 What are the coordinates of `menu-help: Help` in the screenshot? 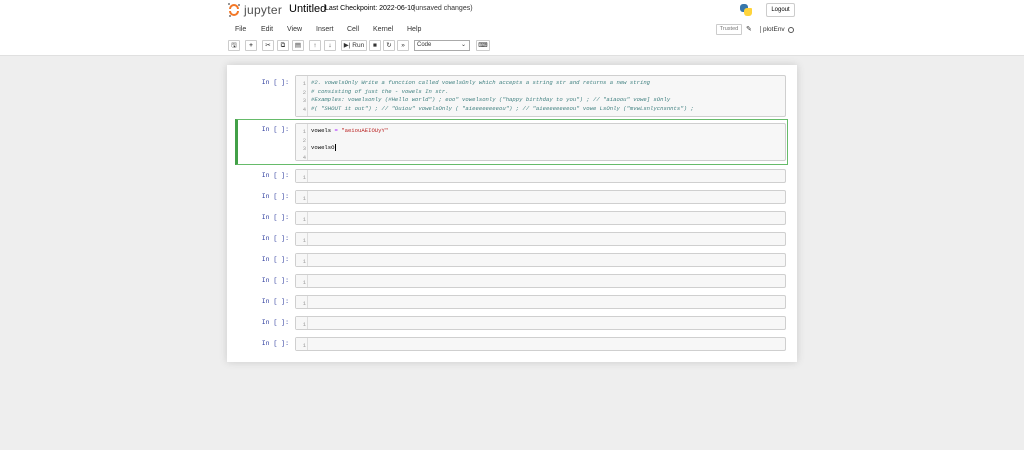 It's located at (414, 29).